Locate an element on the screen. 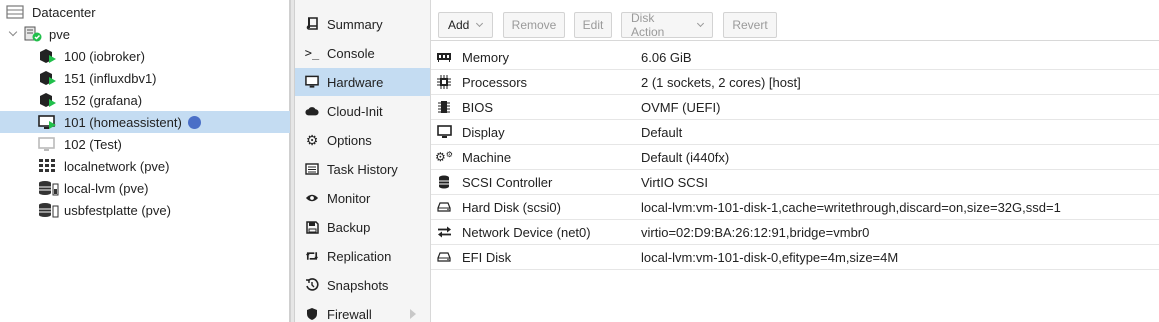 The height and width of the screenshot is (322, 1159). nav-item-label: Hardware is located at coordinates (355, 82).